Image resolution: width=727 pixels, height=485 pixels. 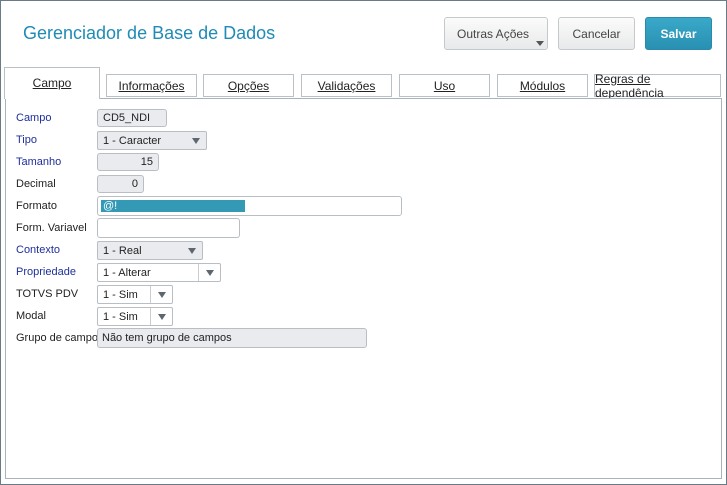 What do you see at coordinates (678, 33) in the screenshot?
I see `save-button: Salvar` at bounding box center [678, 33].